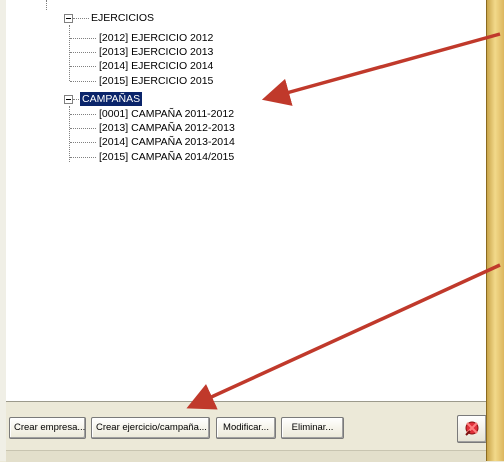  What do you see at coordinates (156, 66) in the screenshot?
I see `tree-leaf-ejercicio: [2014] EJERCICIO 2014` at bounding box center [156, 66].